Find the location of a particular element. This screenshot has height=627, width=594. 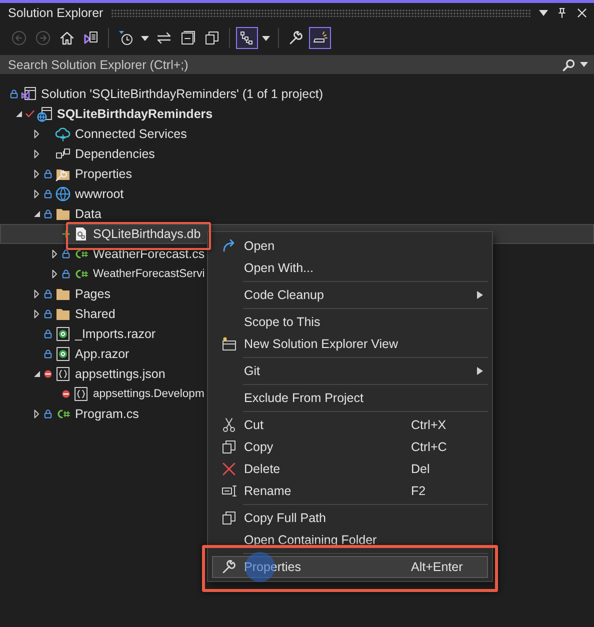

shortcut-label: Ctrl+C is located at coordinates (429, 447).